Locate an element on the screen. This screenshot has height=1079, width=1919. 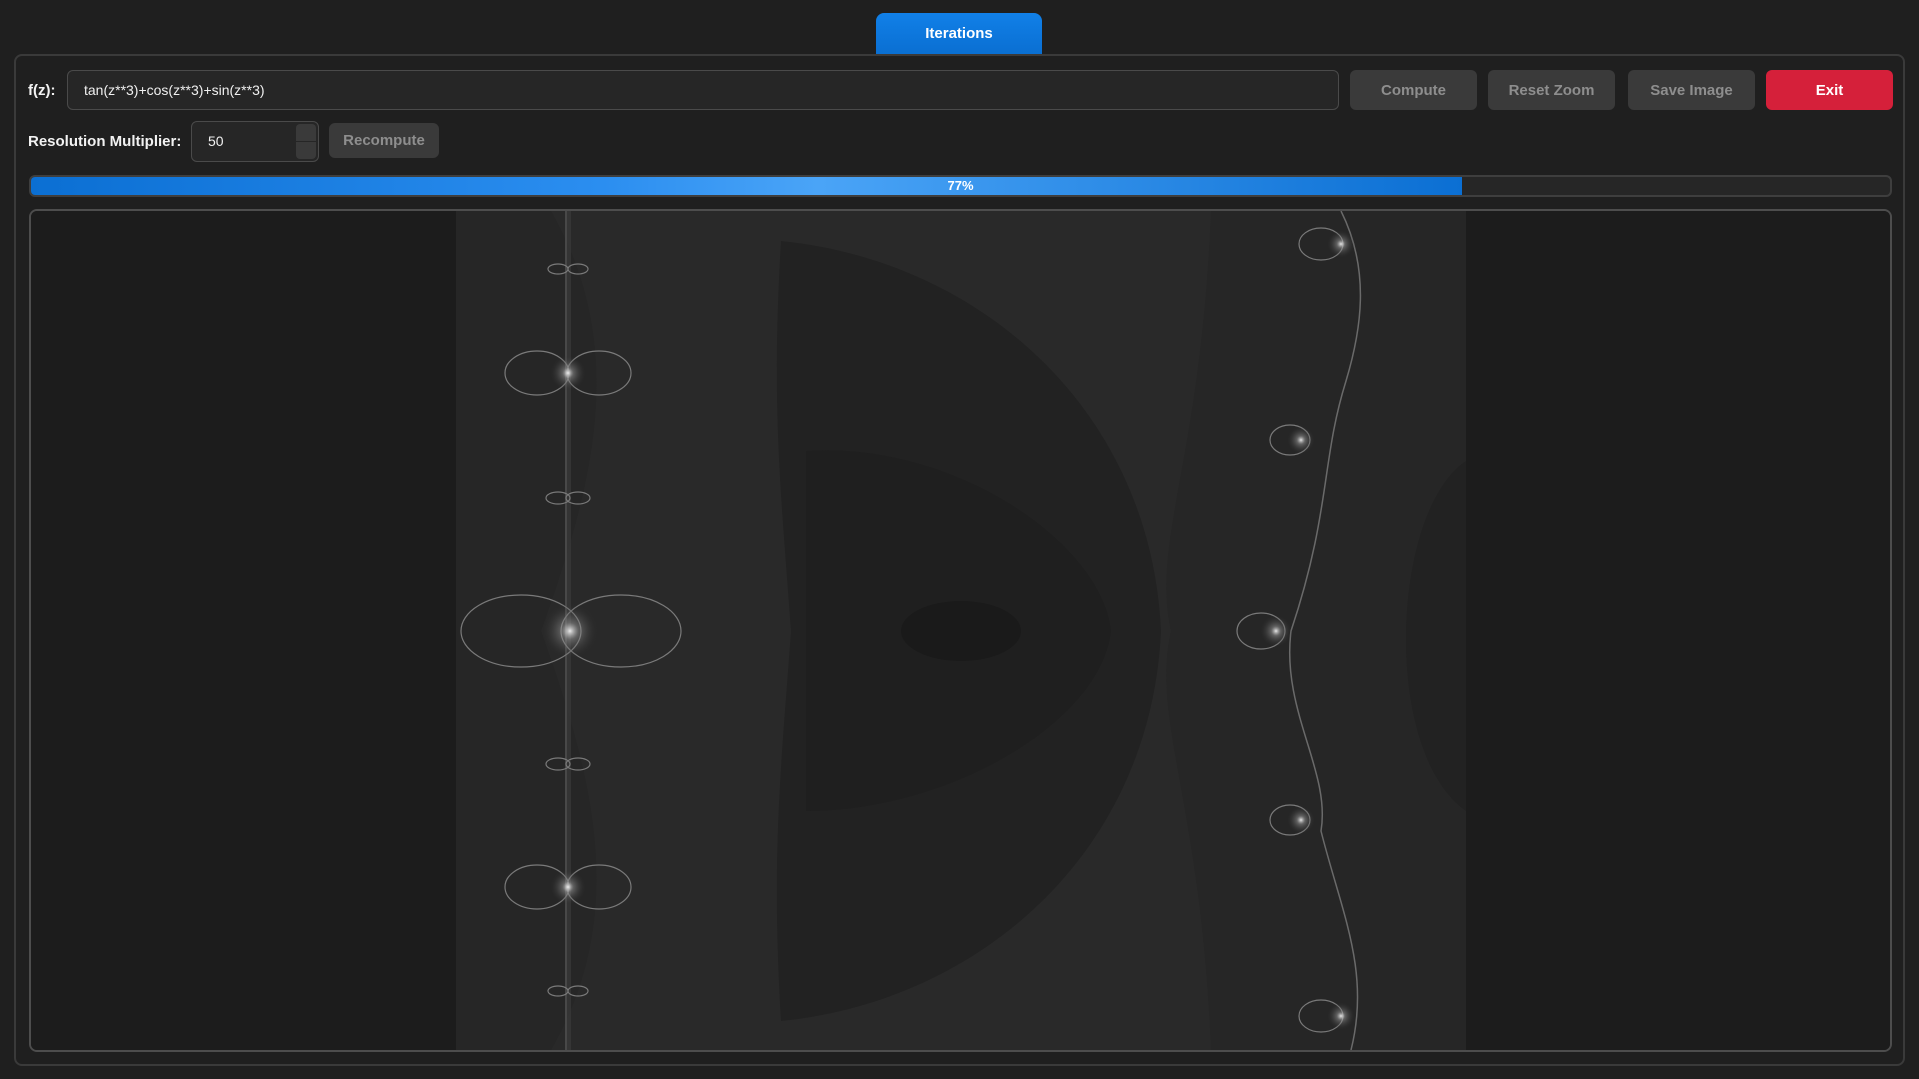
spin-down-button is located at coordinates (306, 150).